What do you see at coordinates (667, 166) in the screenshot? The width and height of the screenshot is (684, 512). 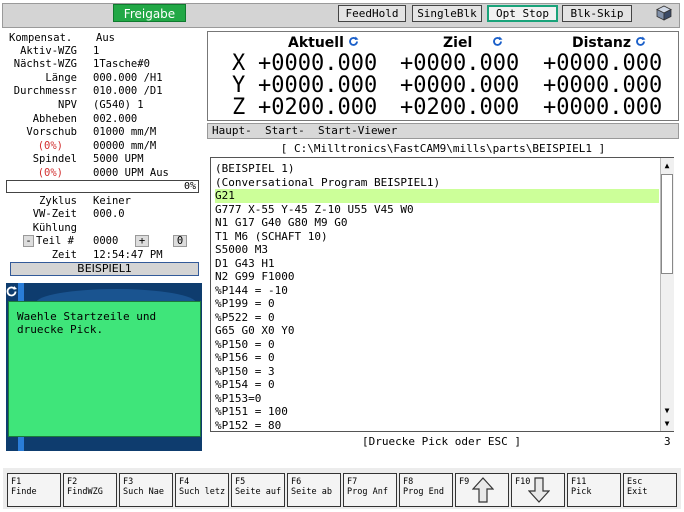 I see `scroll-up-icon: ▲` at bounding box center [667, 166].